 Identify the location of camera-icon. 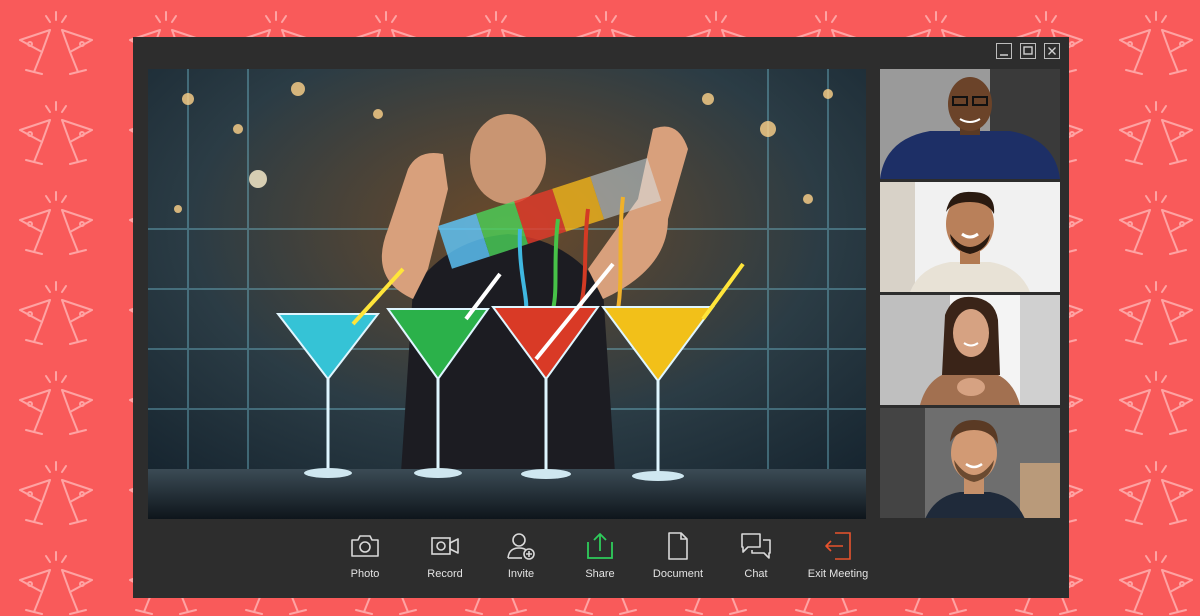
(365, 546).